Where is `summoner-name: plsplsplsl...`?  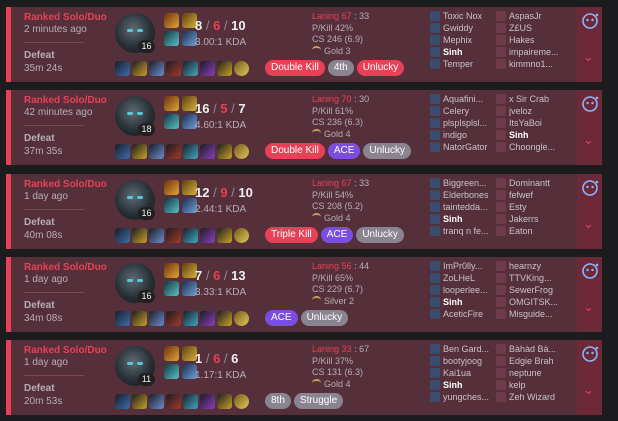 summoner-name: plsplsplsl... is located at coordinates (468, 122).